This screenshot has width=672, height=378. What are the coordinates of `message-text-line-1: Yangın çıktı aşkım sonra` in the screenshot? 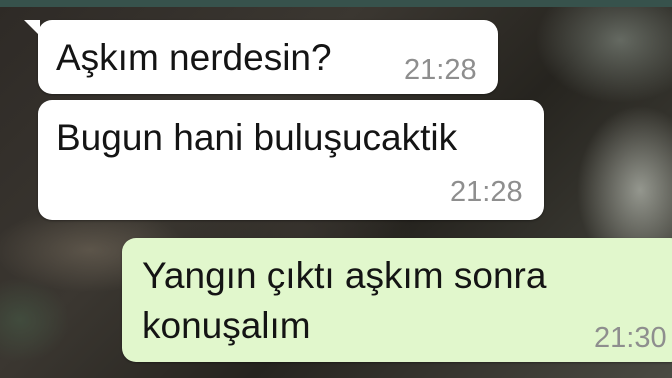 It's located at (344, 275).